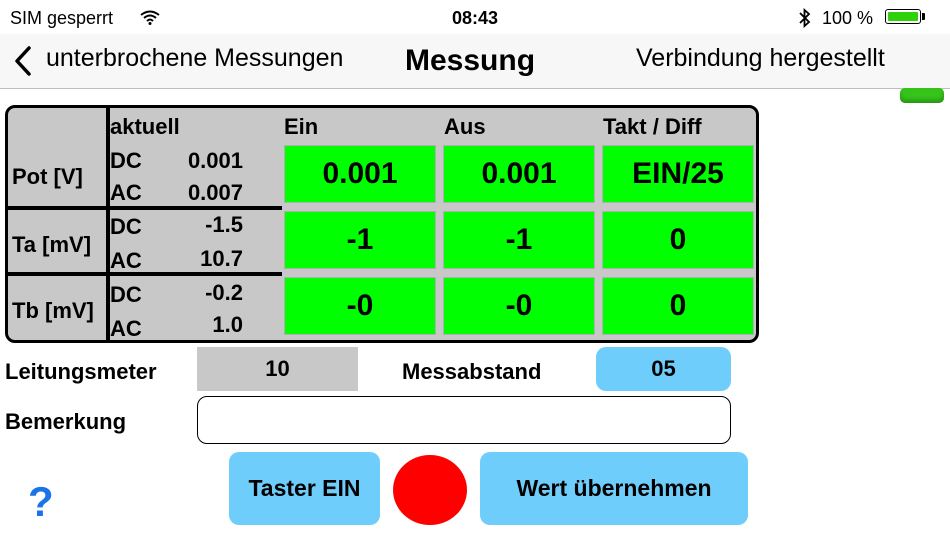 The image size is (950, 534). Describe the element at coordinates (52, 244) in the screenshot. I see `row-label-ta: Ta [mV]` at that location.